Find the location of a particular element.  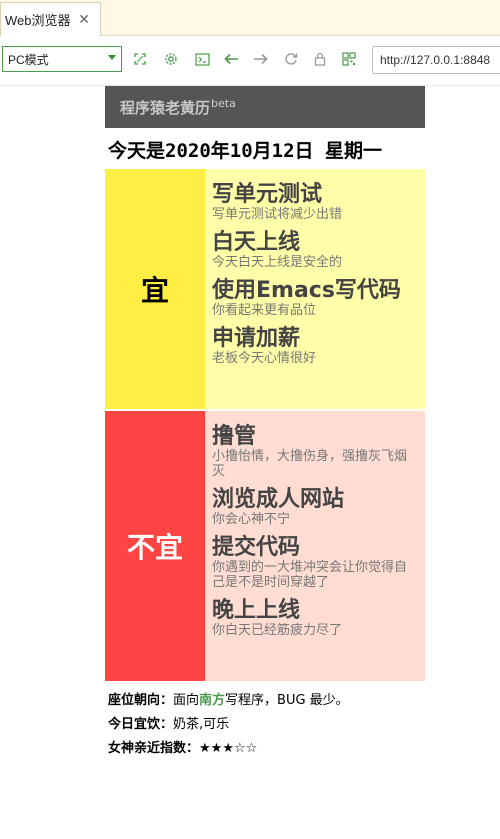

back-arrow-icon is located at coordinates (231, 59).